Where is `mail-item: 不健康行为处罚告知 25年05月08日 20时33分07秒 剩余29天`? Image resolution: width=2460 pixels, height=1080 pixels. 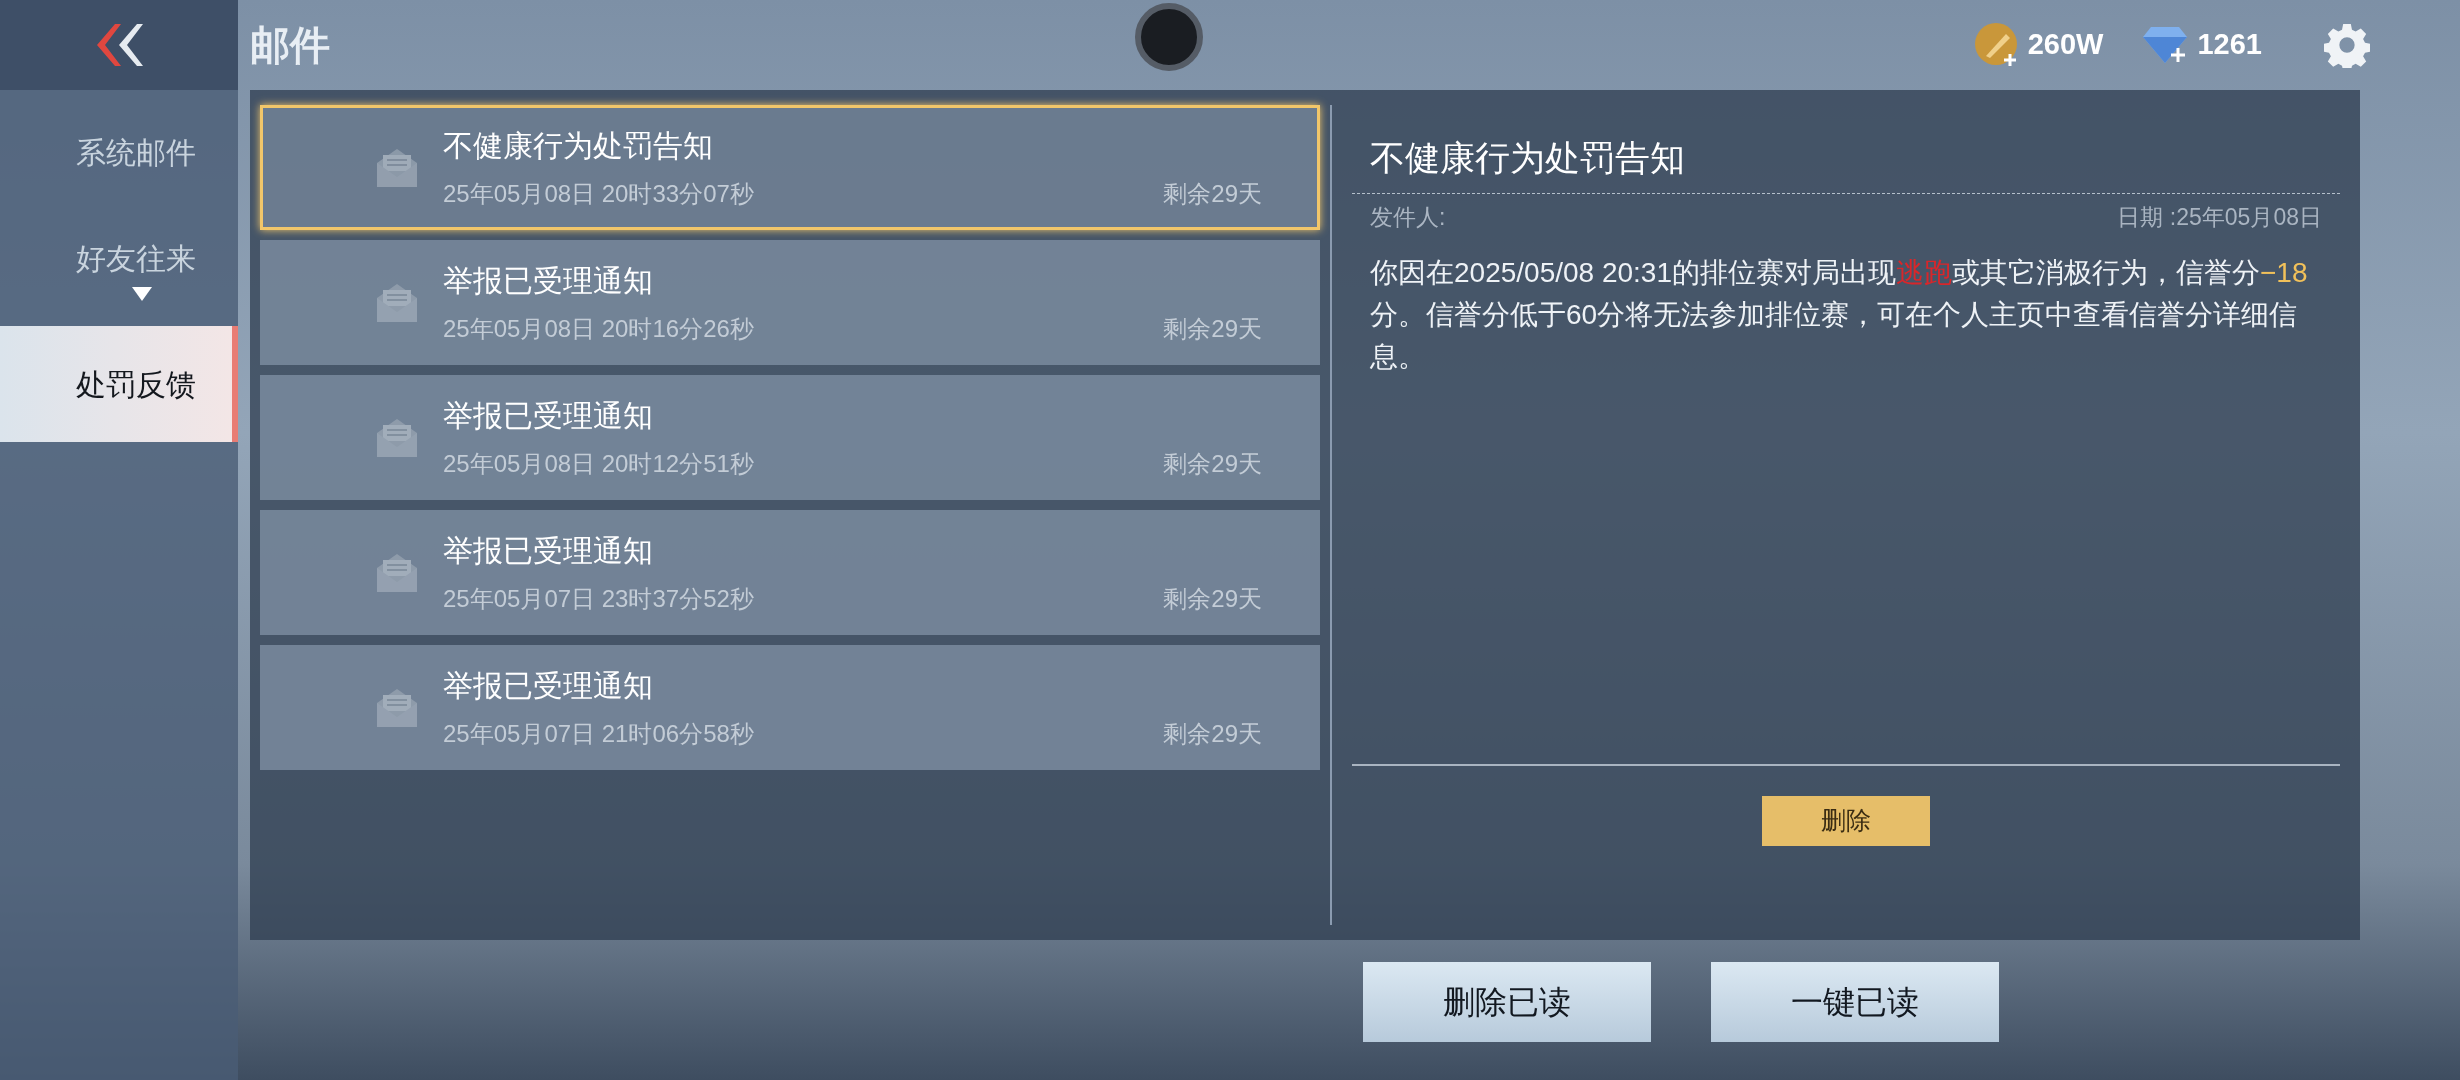
mail-item: 不健康行为处罚告知 25年05月08日 20时33分07秒 剩余29天 is located at coordinates (790, 167).